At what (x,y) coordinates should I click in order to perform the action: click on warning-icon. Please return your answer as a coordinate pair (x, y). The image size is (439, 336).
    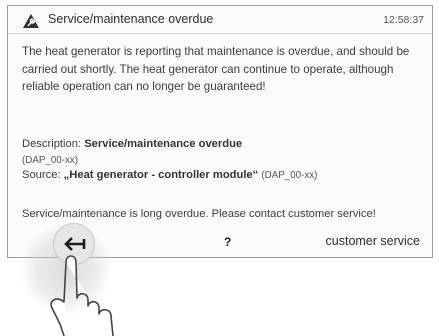
    Looking at the image, I should click on (31, 21).